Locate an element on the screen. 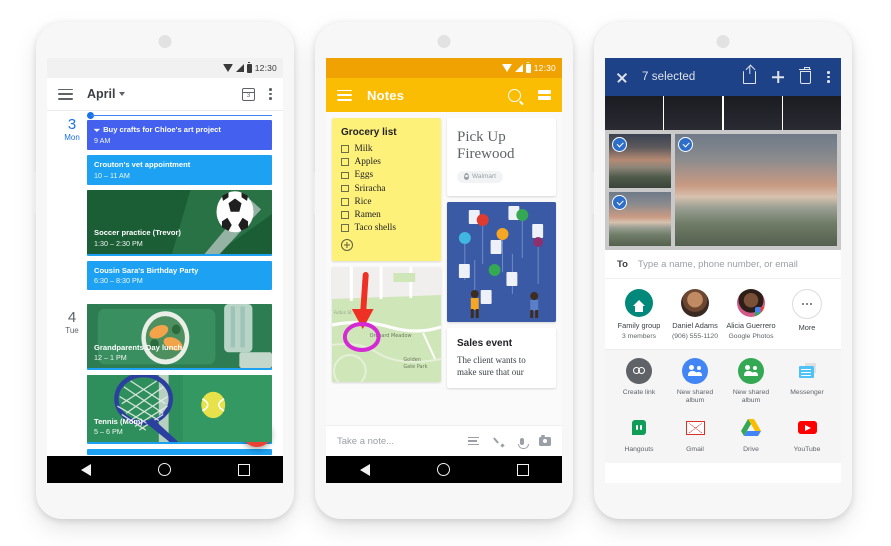 This screenshot has height=546, width=891. list-item: Rice is located at coordinates (386, 202).